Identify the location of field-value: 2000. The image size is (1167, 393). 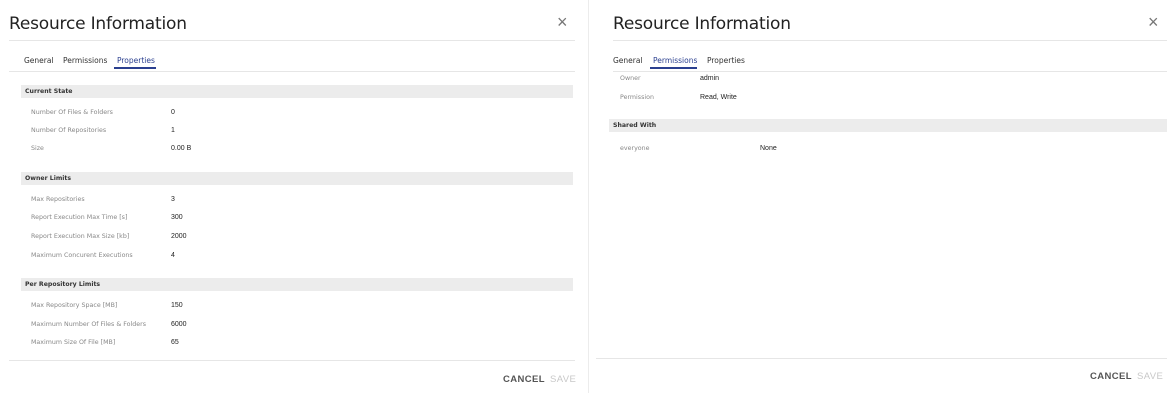
(179, 236).